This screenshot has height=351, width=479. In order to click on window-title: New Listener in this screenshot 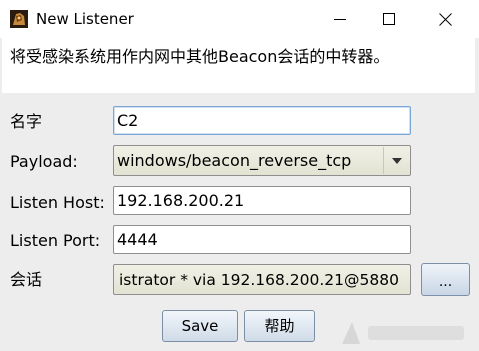, I will do `click(85, 19)`.